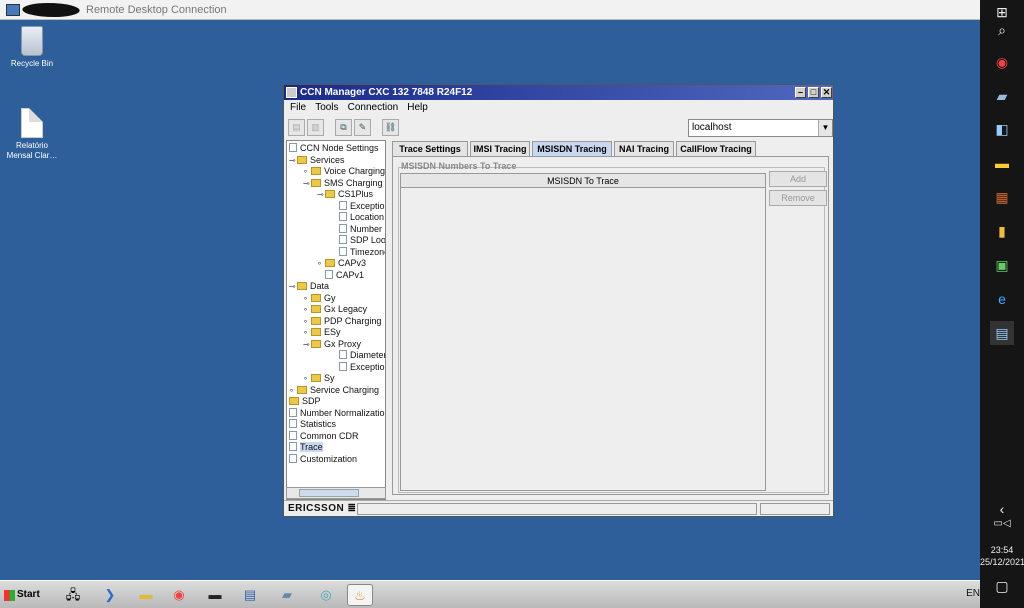 This screenshot has height=608, width=1024. Describe the element at coordinates (1002, 524) in the screenshot. I see `network-volume-icon: ▭◁` at that location.